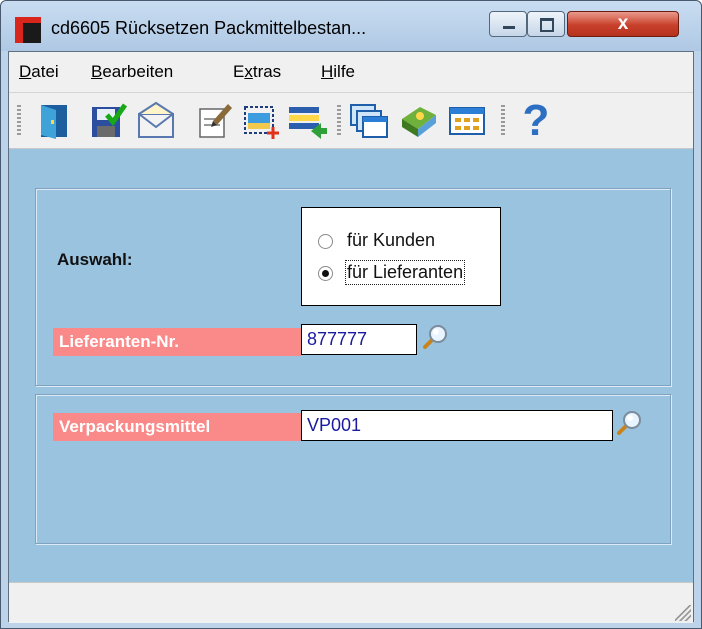 The height and width of the screenshot is (629, 702). What do you see at coordinates (325, 241) in the screenshot?
I see `radio-kunden` at bounding box center [325, 241].